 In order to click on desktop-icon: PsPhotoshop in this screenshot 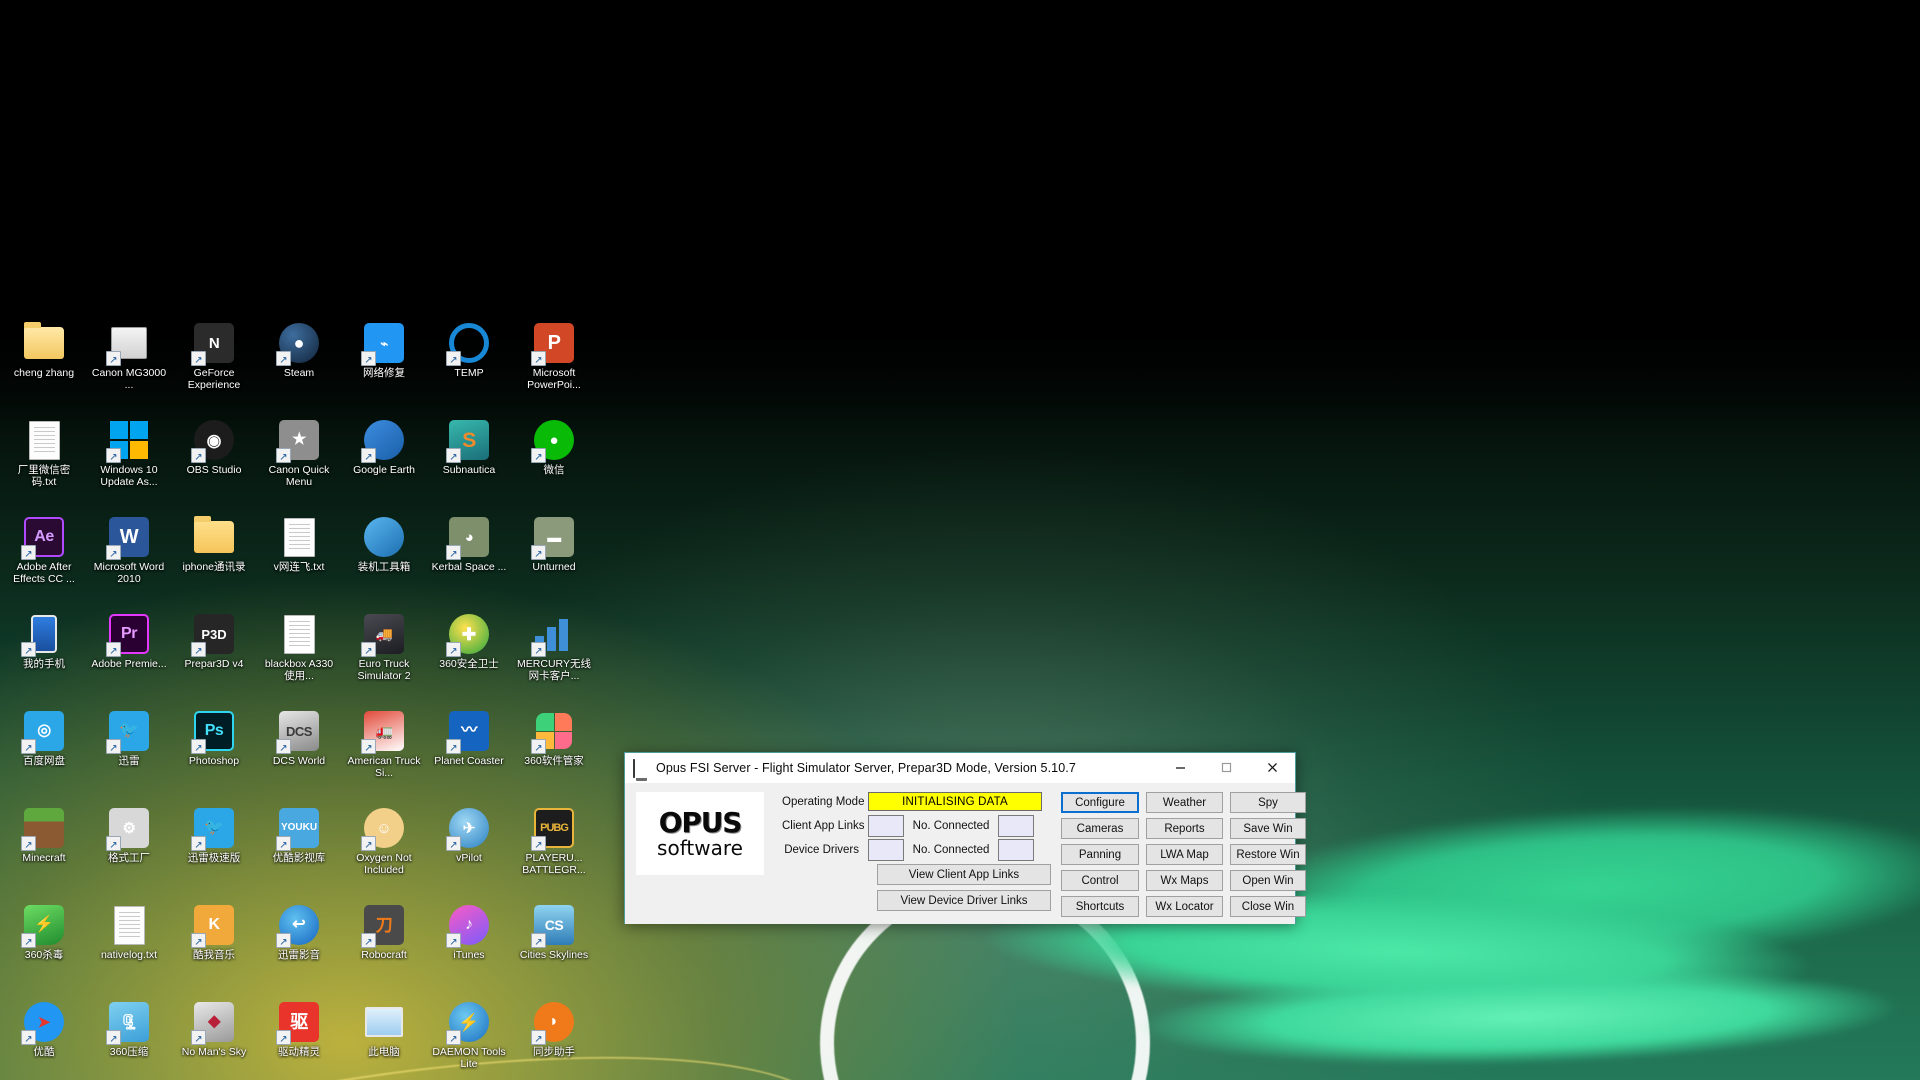, I will do `click(214, 754)`.